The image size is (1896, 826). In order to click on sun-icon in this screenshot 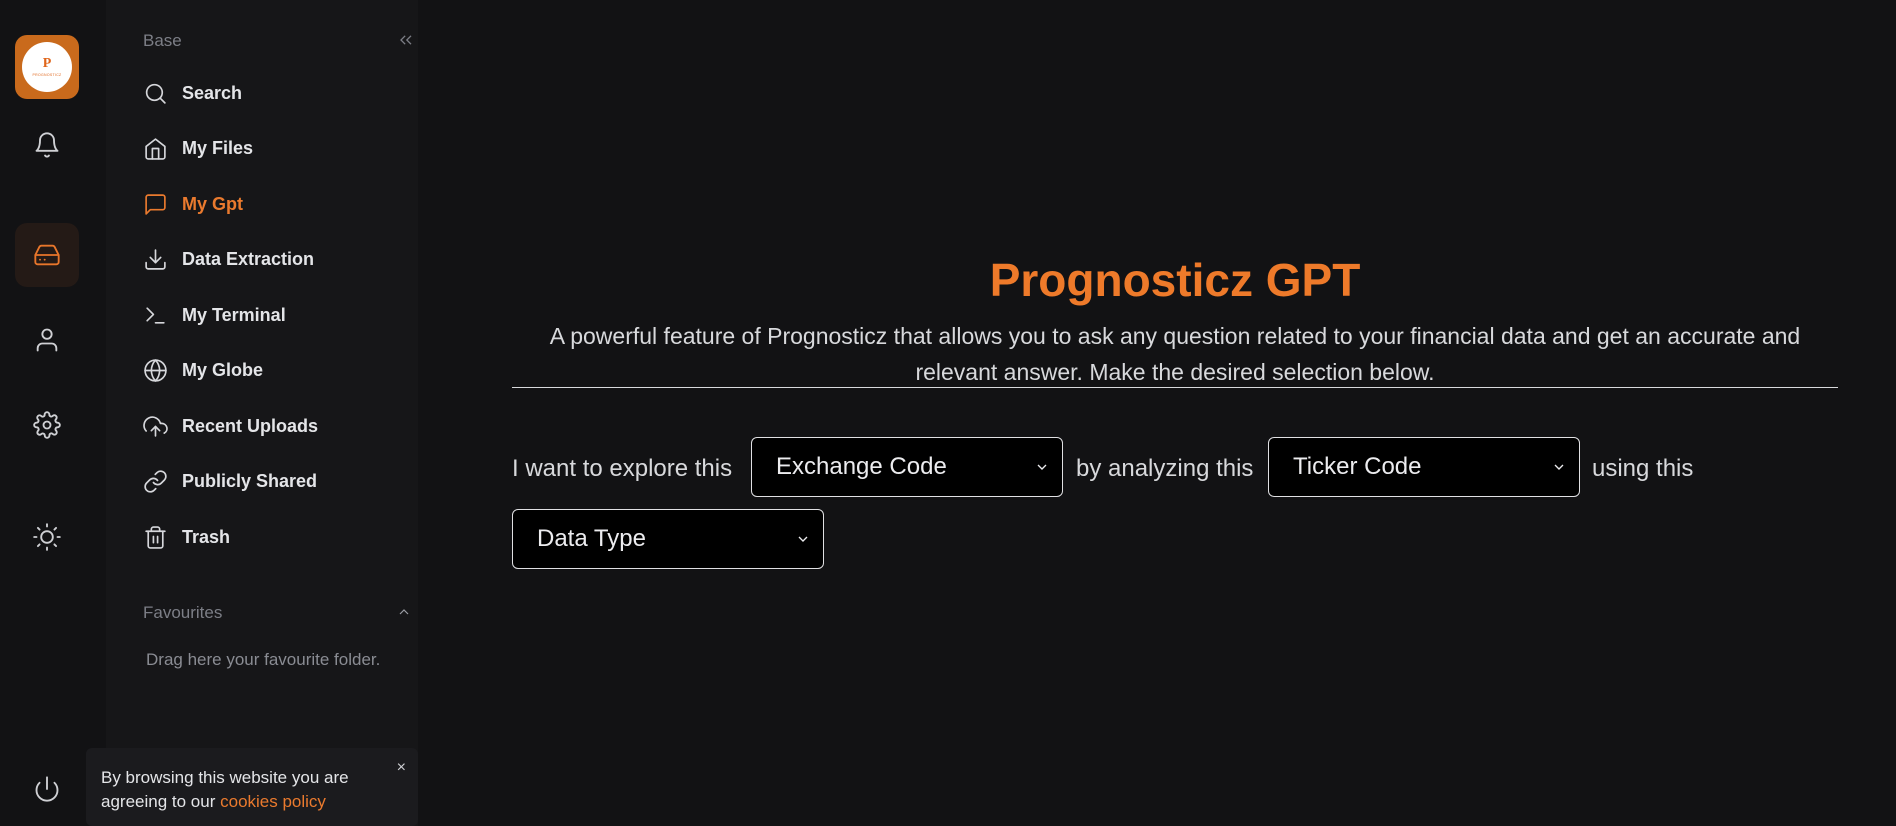, I will do `click(47, 537)`.